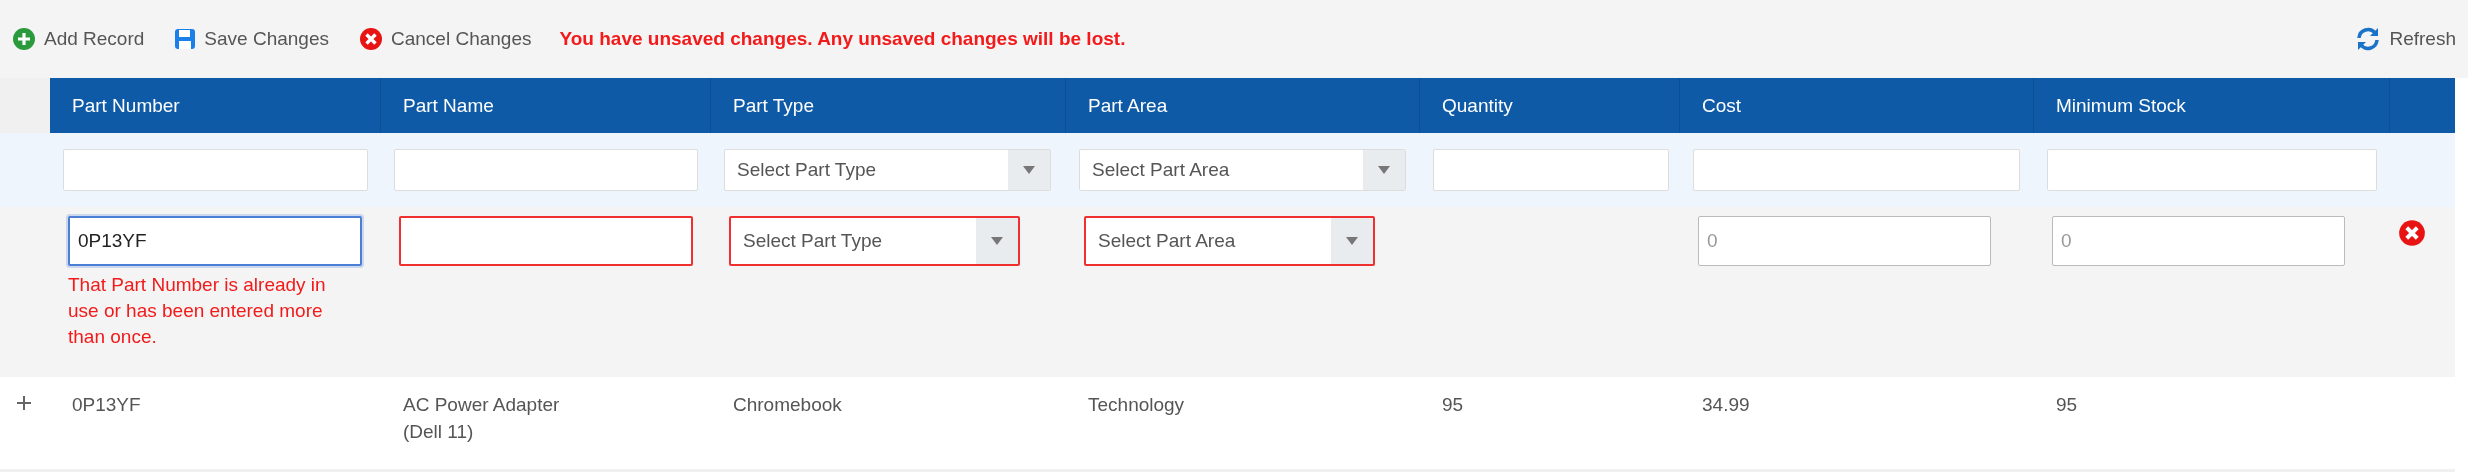 This screenshot has height=472, width=2468. I want to click on plus-icon, so click(24, 403).